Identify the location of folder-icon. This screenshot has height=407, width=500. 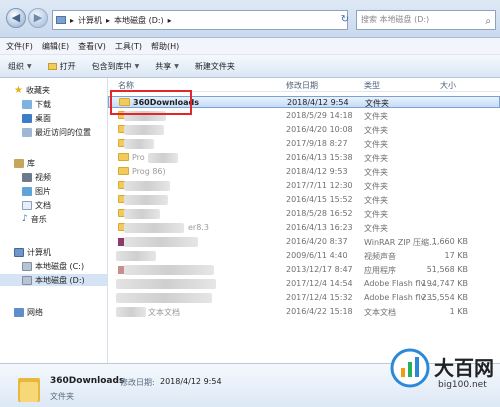
(29, 389).